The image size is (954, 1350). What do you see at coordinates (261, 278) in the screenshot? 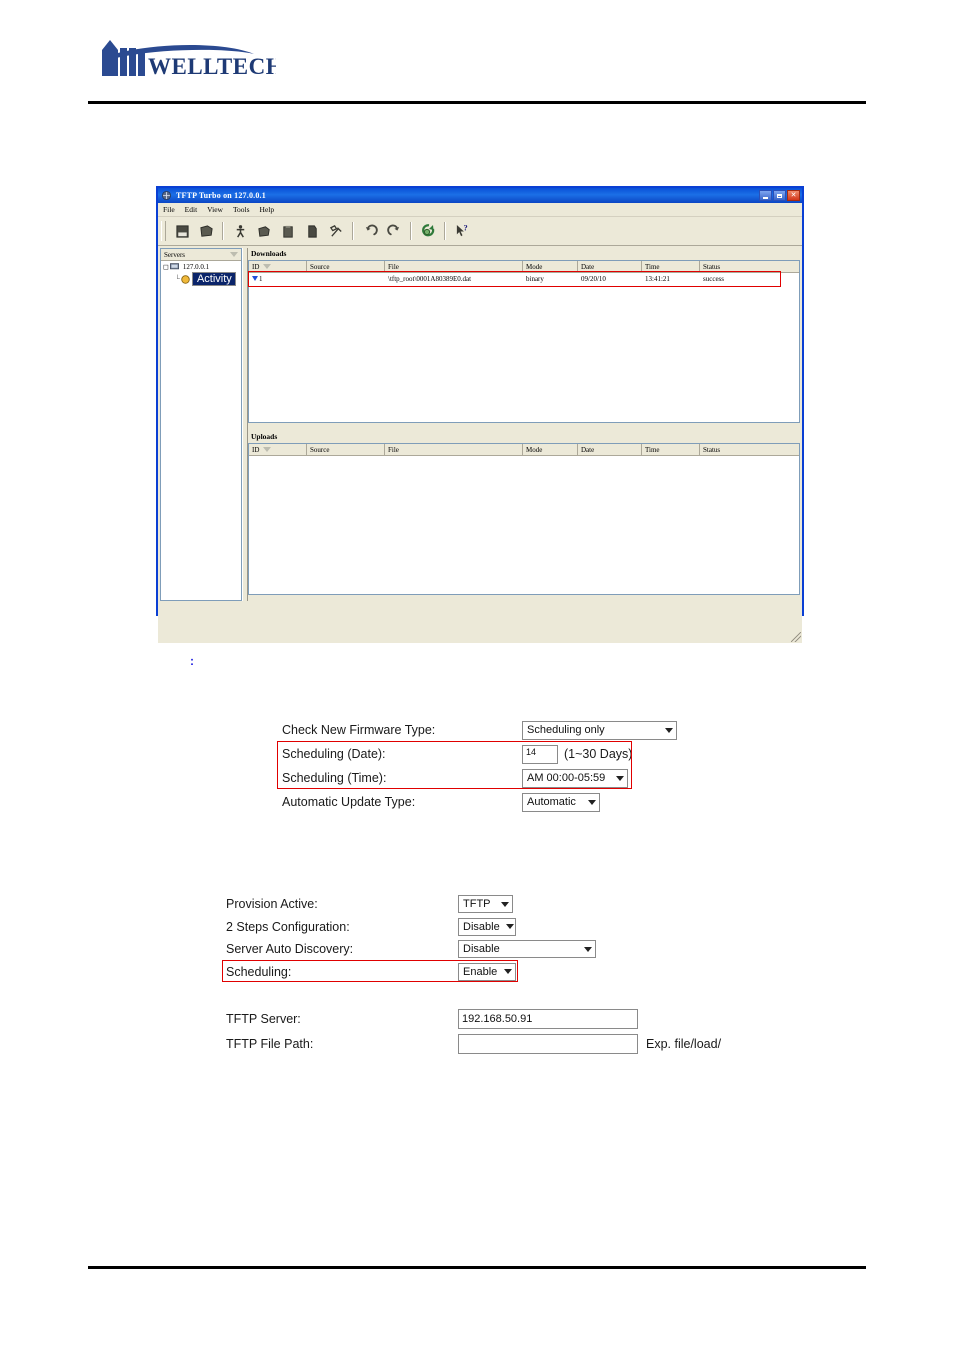
I see `cell-id: 1` at bounding box center [261, 278].